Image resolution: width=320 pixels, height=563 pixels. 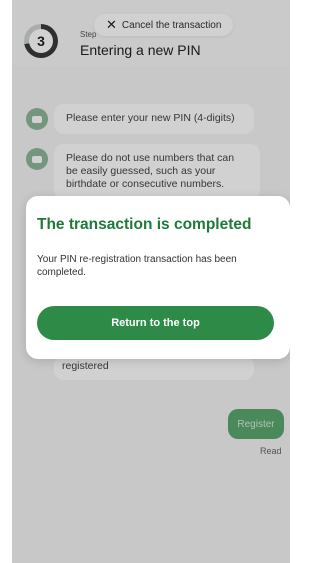 What do you see at coordinates (155, 323) in the screenshot?
I see `return-to-top-button: Return to the top` at bounding box center [155, 323].